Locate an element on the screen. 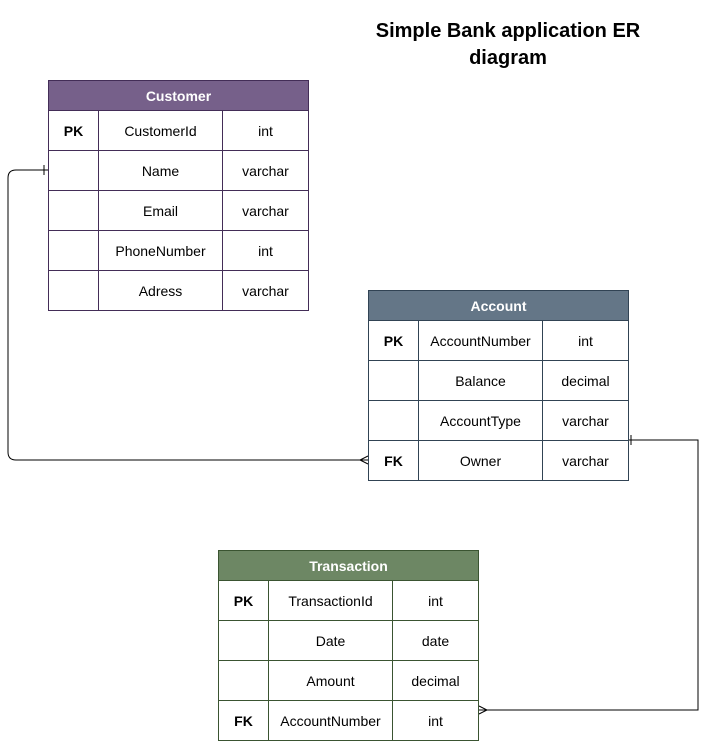 The width and height of the screenshot is (708, 741). entity-customer-header: Customer is located at coordinates (178, 96).